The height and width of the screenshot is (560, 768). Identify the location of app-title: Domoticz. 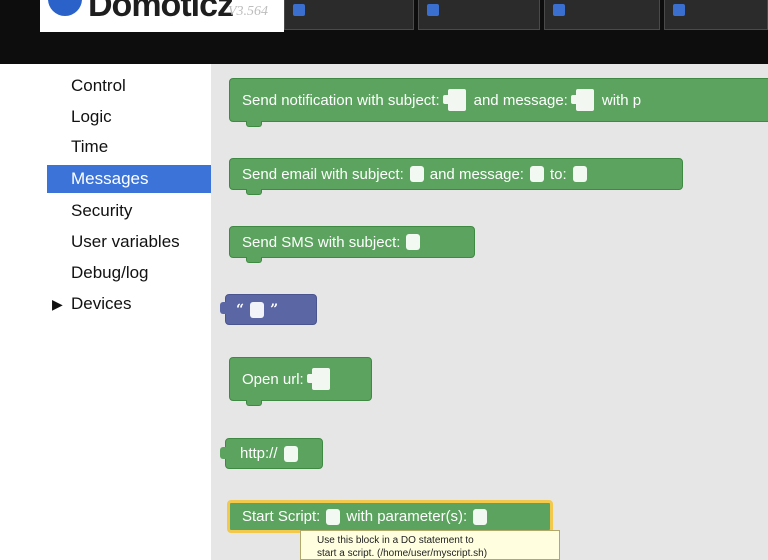
(161, 12).